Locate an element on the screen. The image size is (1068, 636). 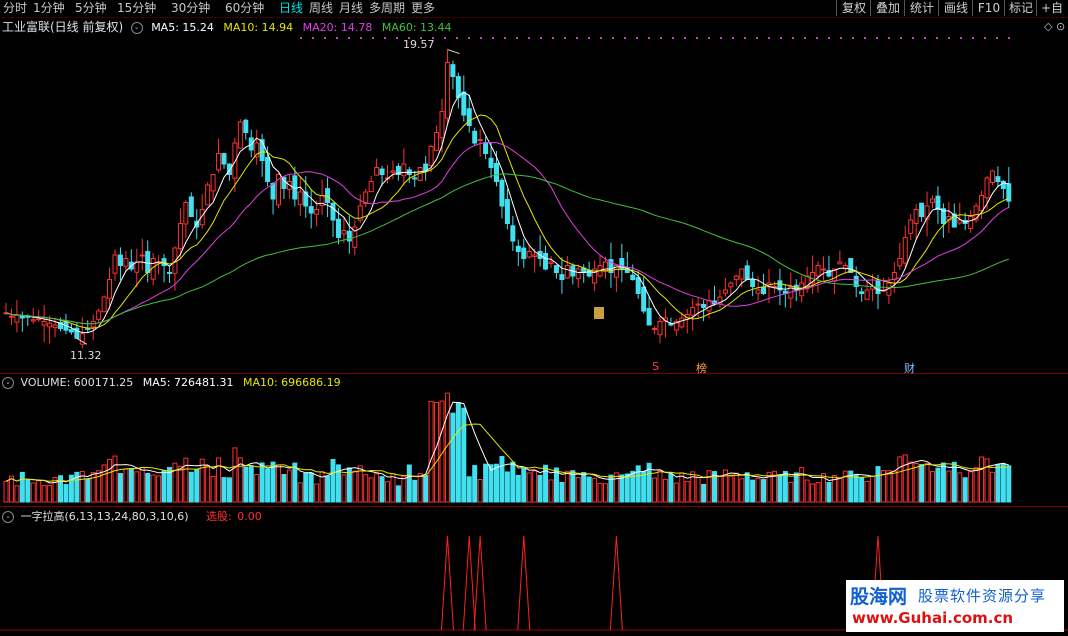
info-mine-icon is located at coordinates (599, 313).